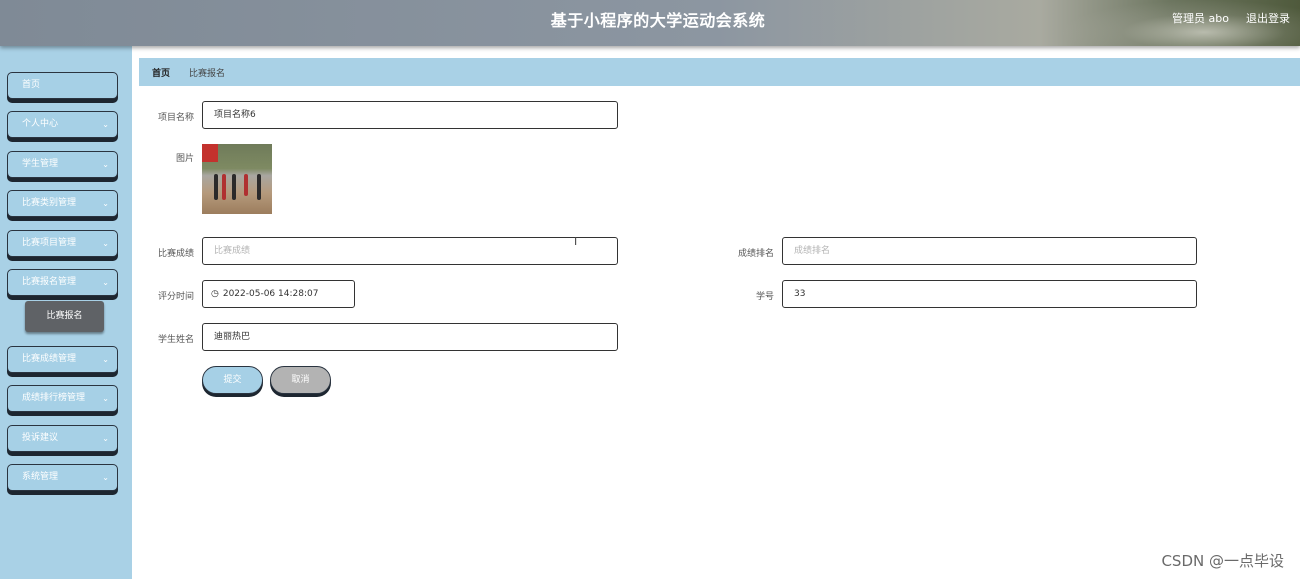 The height and width of the screenshot is (579, 1300). What do you see at coordinates (54, 398) in the screenshot?
I see `sidebar-item-label: 成绩排行榜管理` at bounding box center [54, 398].